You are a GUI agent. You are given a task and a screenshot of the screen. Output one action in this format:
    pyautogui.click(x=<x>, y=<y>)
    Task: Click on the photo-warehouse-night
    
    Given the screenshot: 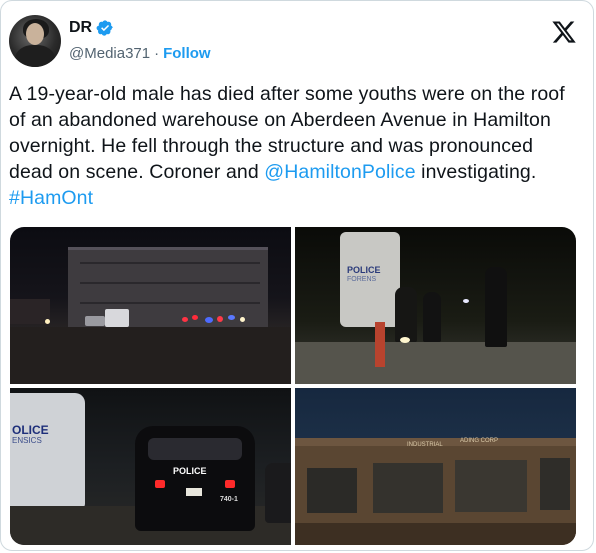 What is the action you would take?
    pyautogui.click(x=150, y=305)
    